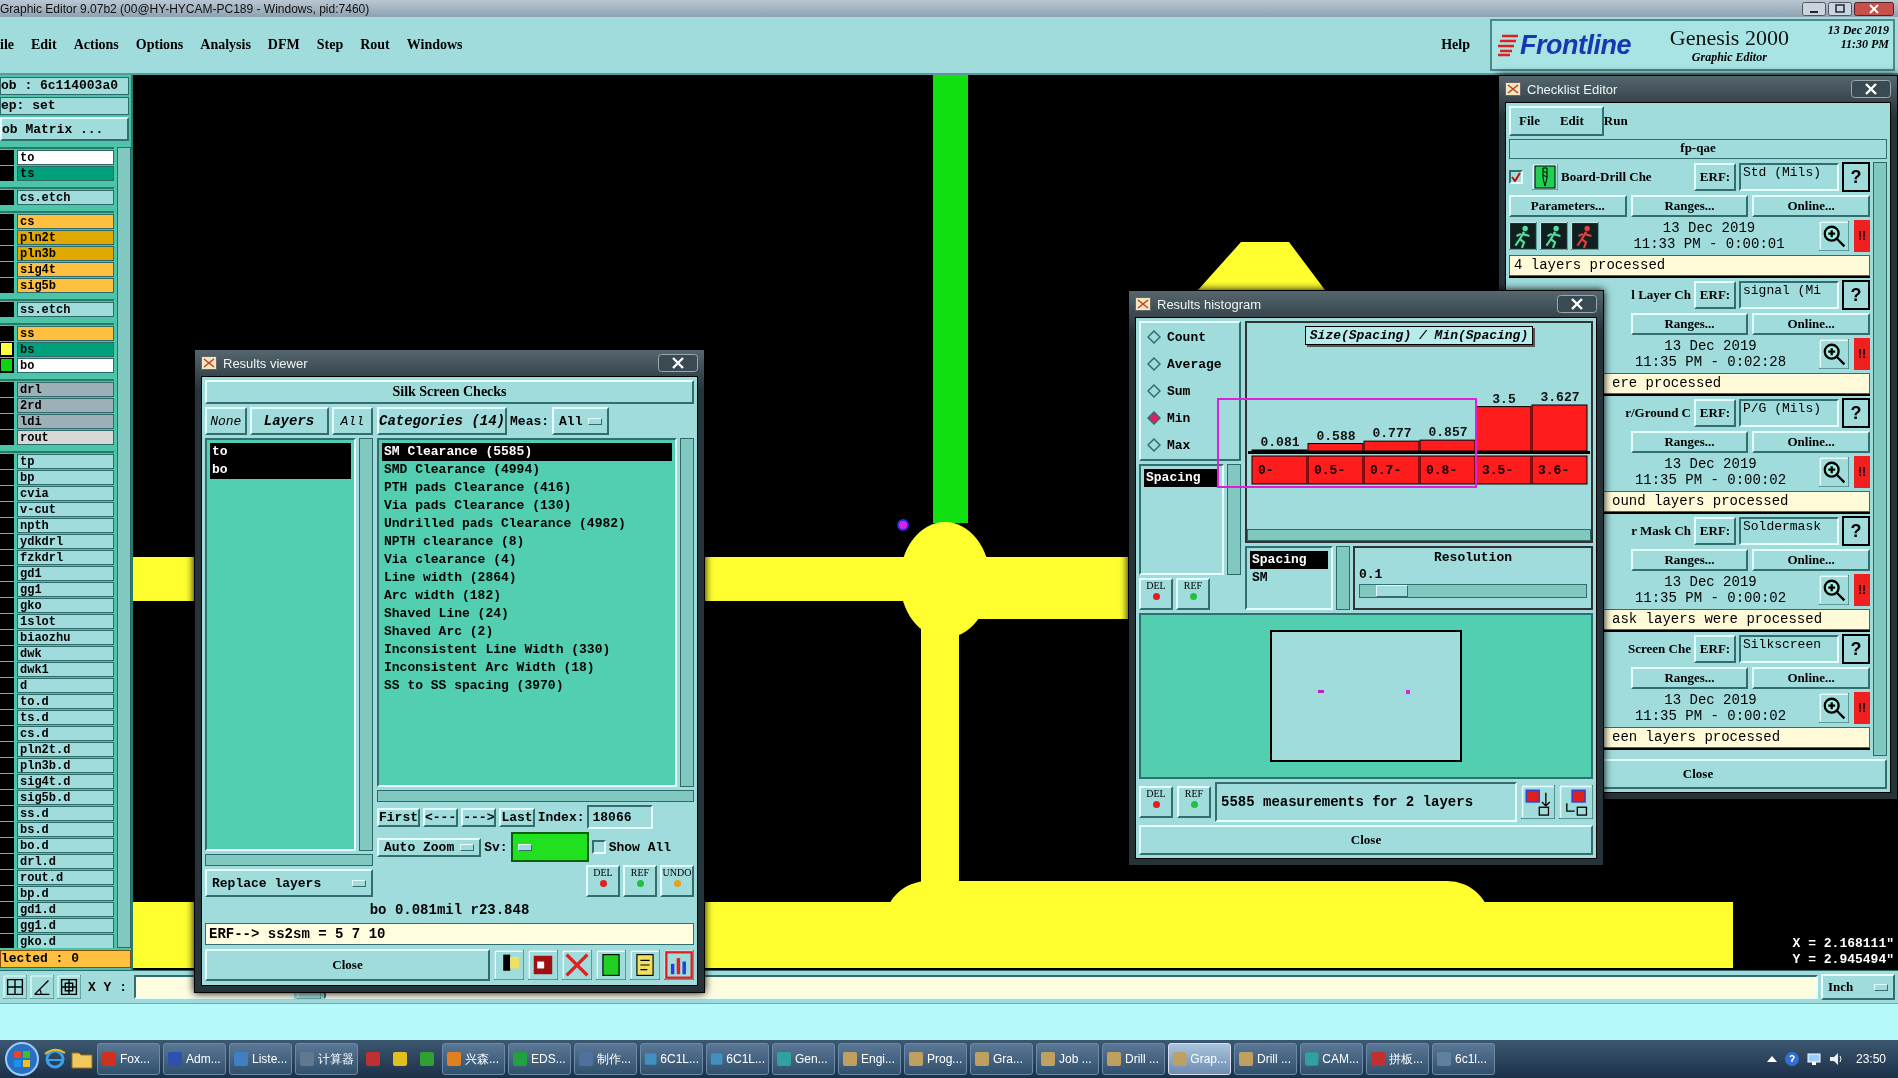 Image resolution: width=1898 pixels, height=1078 pixels. I want to click on radio-diamond, so click(1154, 337).